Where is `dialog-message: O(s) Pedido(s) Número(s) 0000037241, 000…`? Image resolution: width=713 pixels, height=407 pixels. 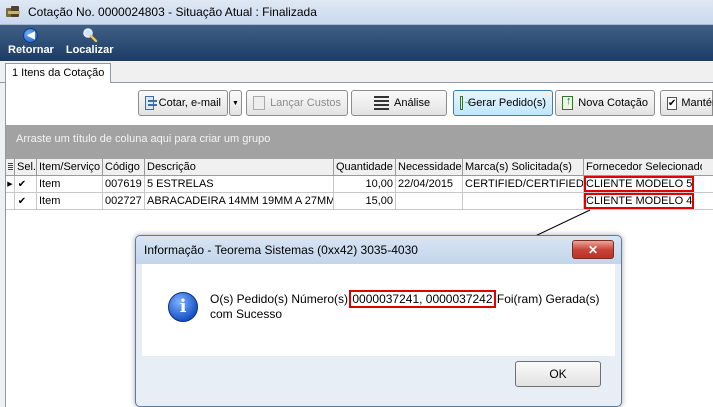
dialog-message: O(s) Pedido(s) Número(s) 0000037241, 000… is located at coordinates (405, 306).